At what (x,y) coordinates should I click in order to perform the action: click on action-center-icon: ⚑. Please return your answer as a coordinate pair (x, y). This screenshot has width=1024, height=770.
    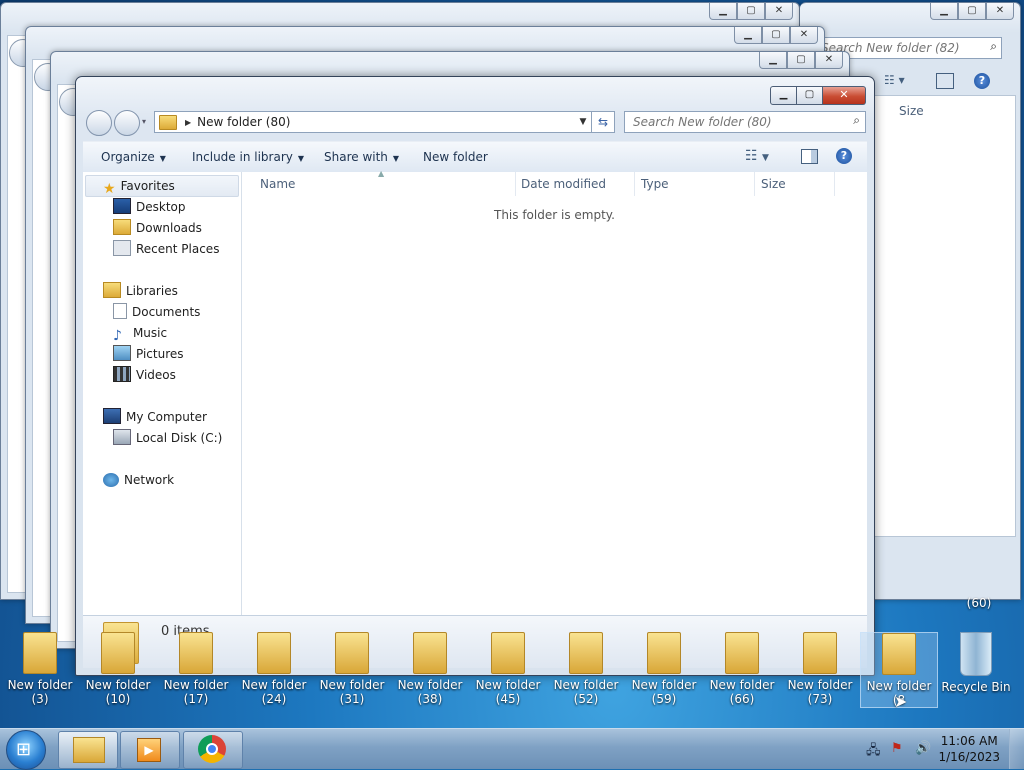
    Looking at the image, I should click on (897, 748).